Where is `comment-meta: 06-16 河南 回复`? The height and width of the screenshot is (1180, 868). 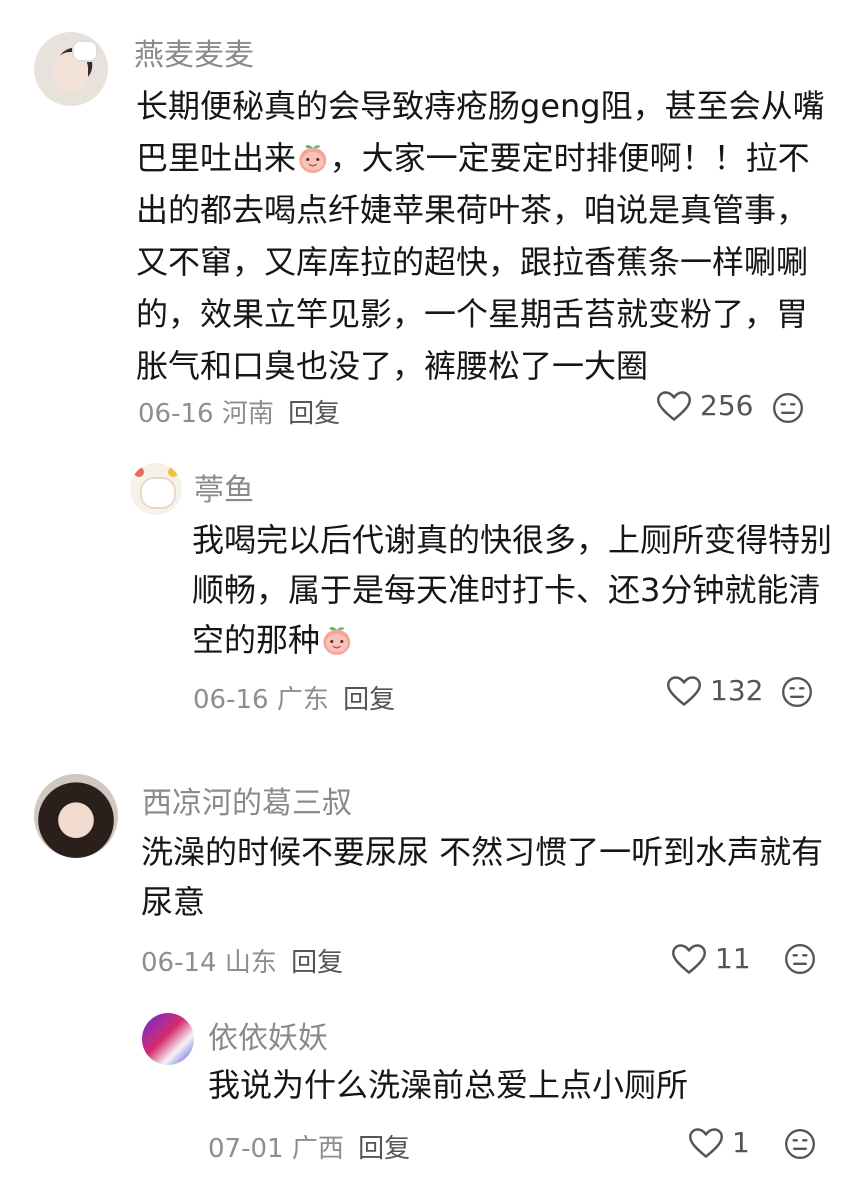
comment-meta: 06-16 河南 回复 is located at coordinates (239, 411).